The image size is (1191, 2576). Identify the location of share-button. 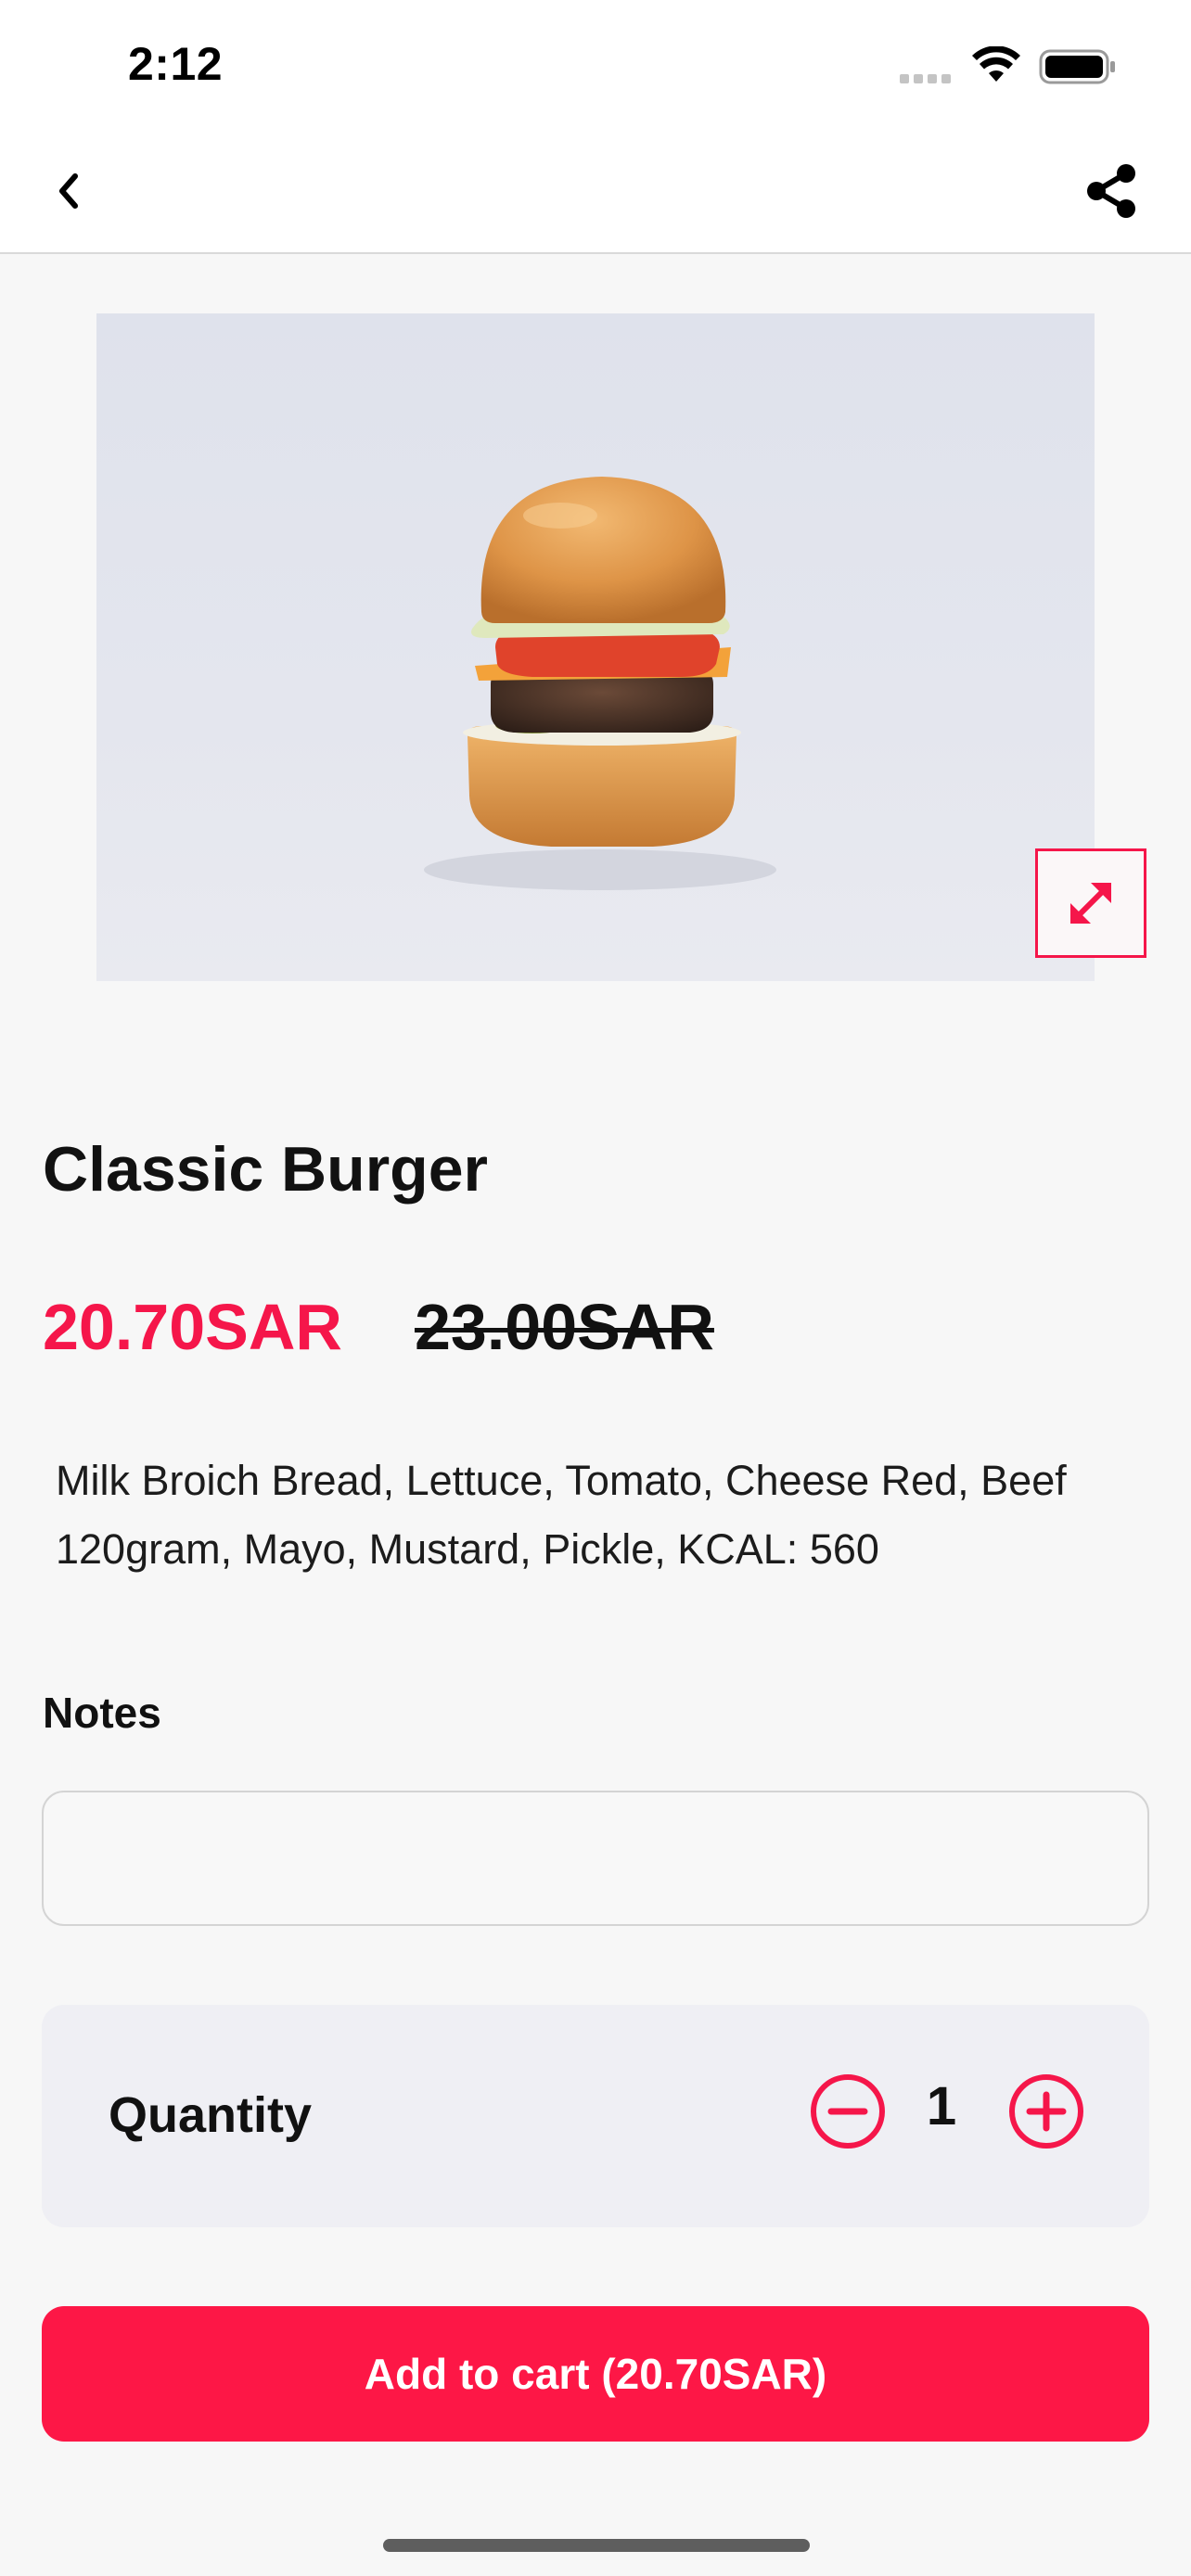
(1111, 191).